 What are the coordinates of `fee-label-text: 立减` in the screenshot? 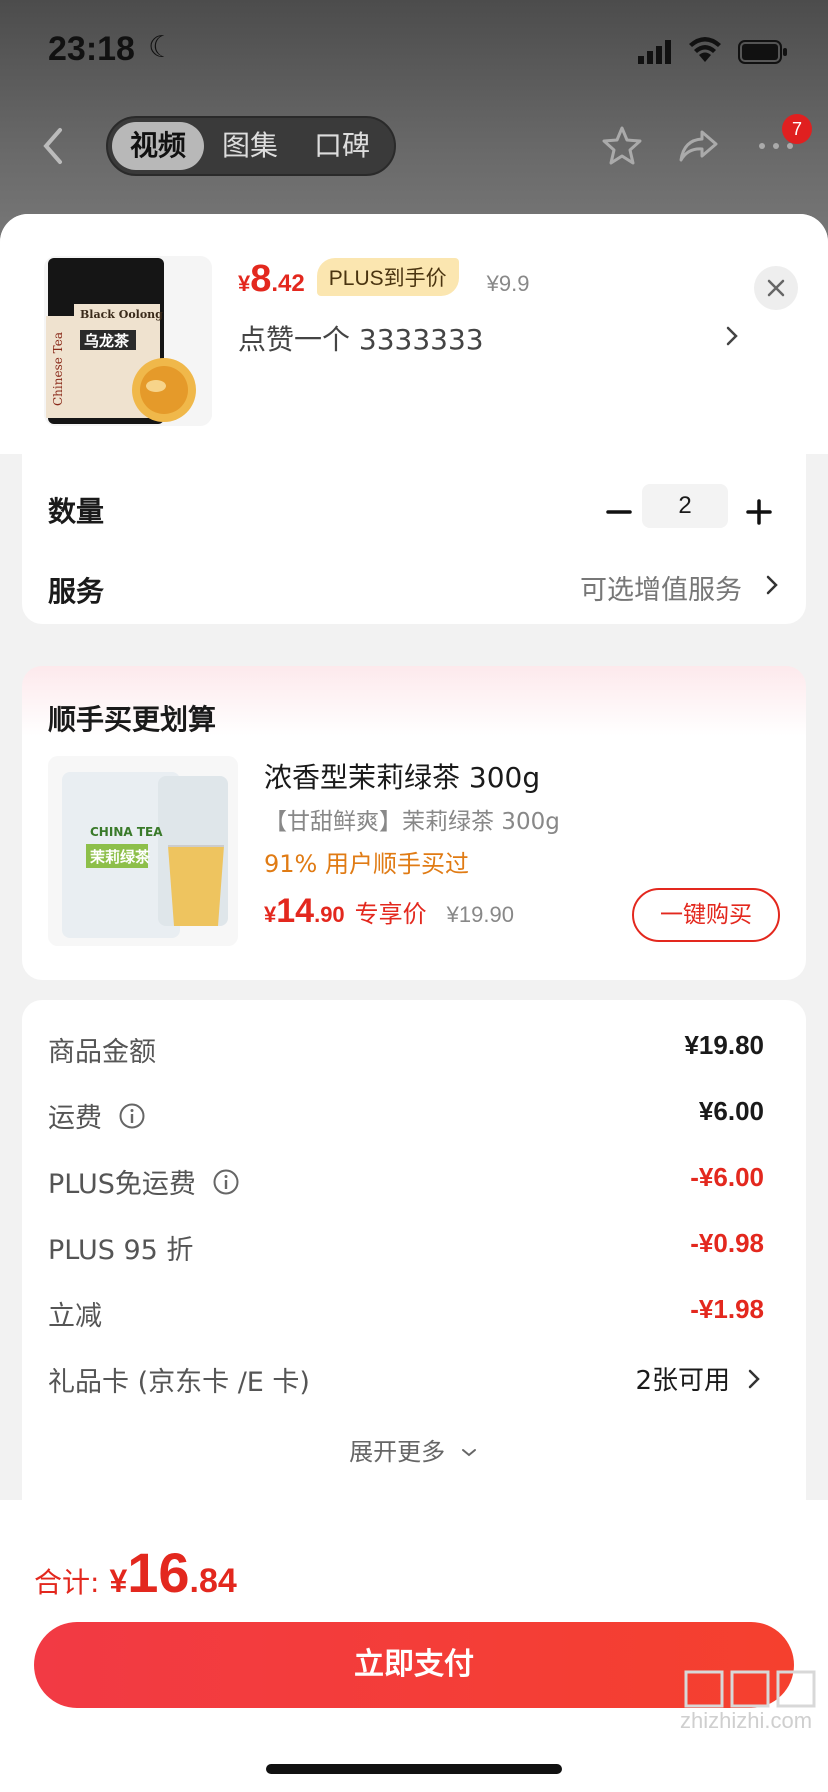 It's located at (75, 1316).